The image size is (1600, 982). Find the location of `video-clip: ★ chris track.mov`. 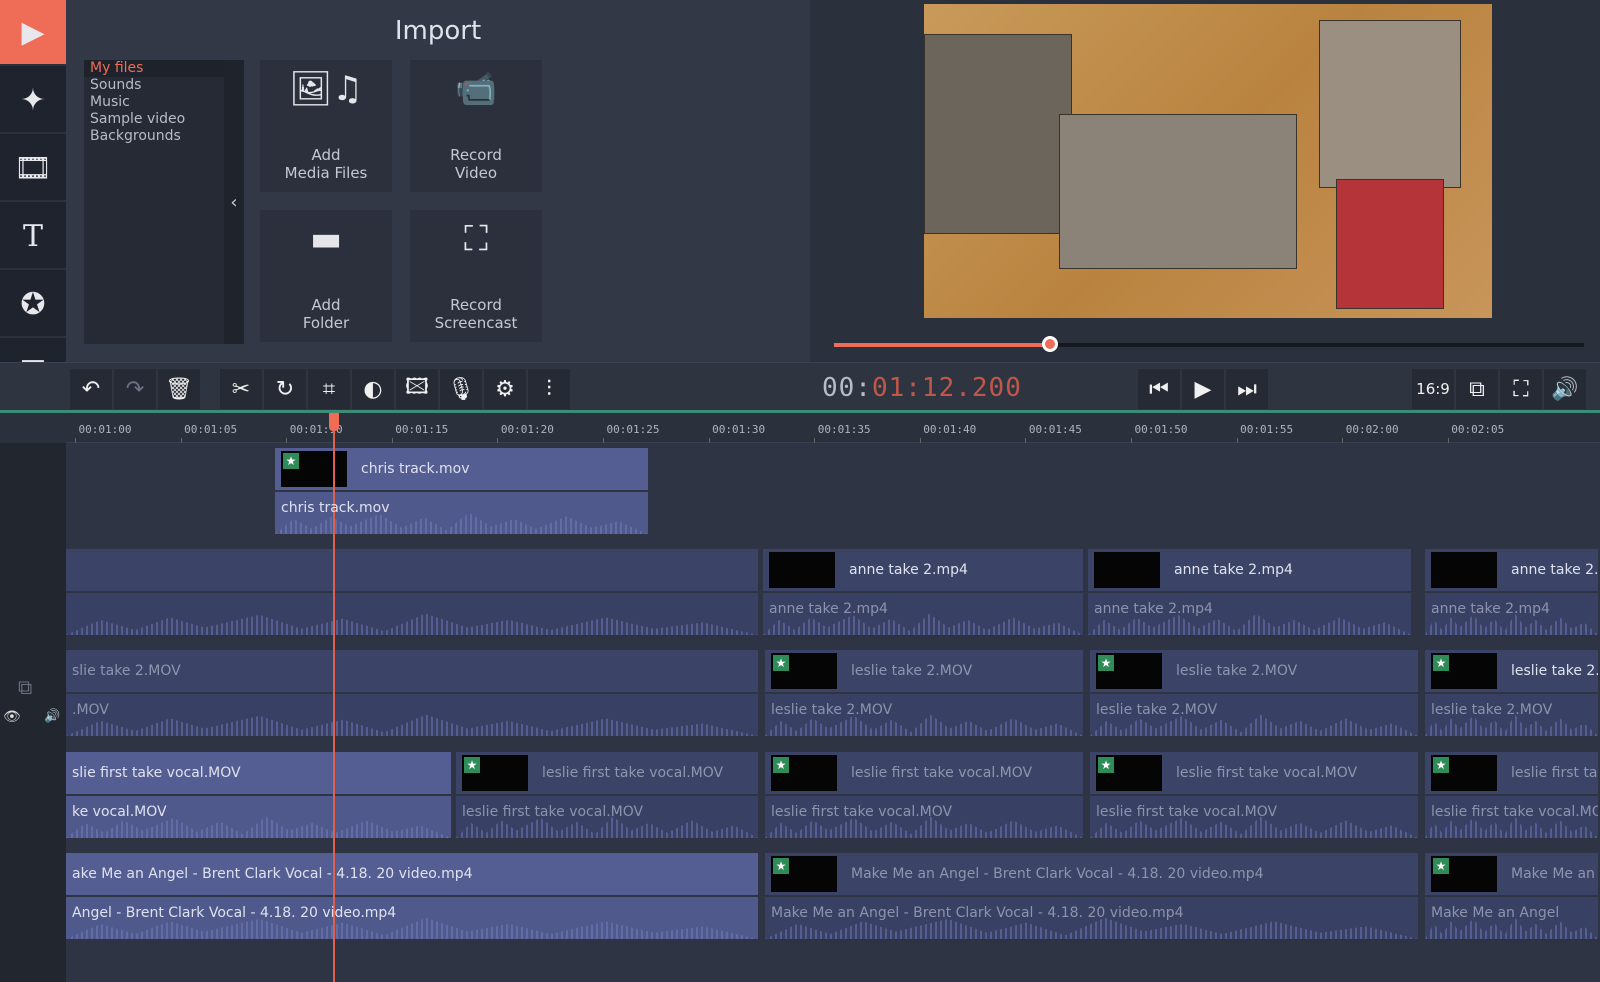

video-clip: ★ chris track.mov is located at coordinates (461, 469).